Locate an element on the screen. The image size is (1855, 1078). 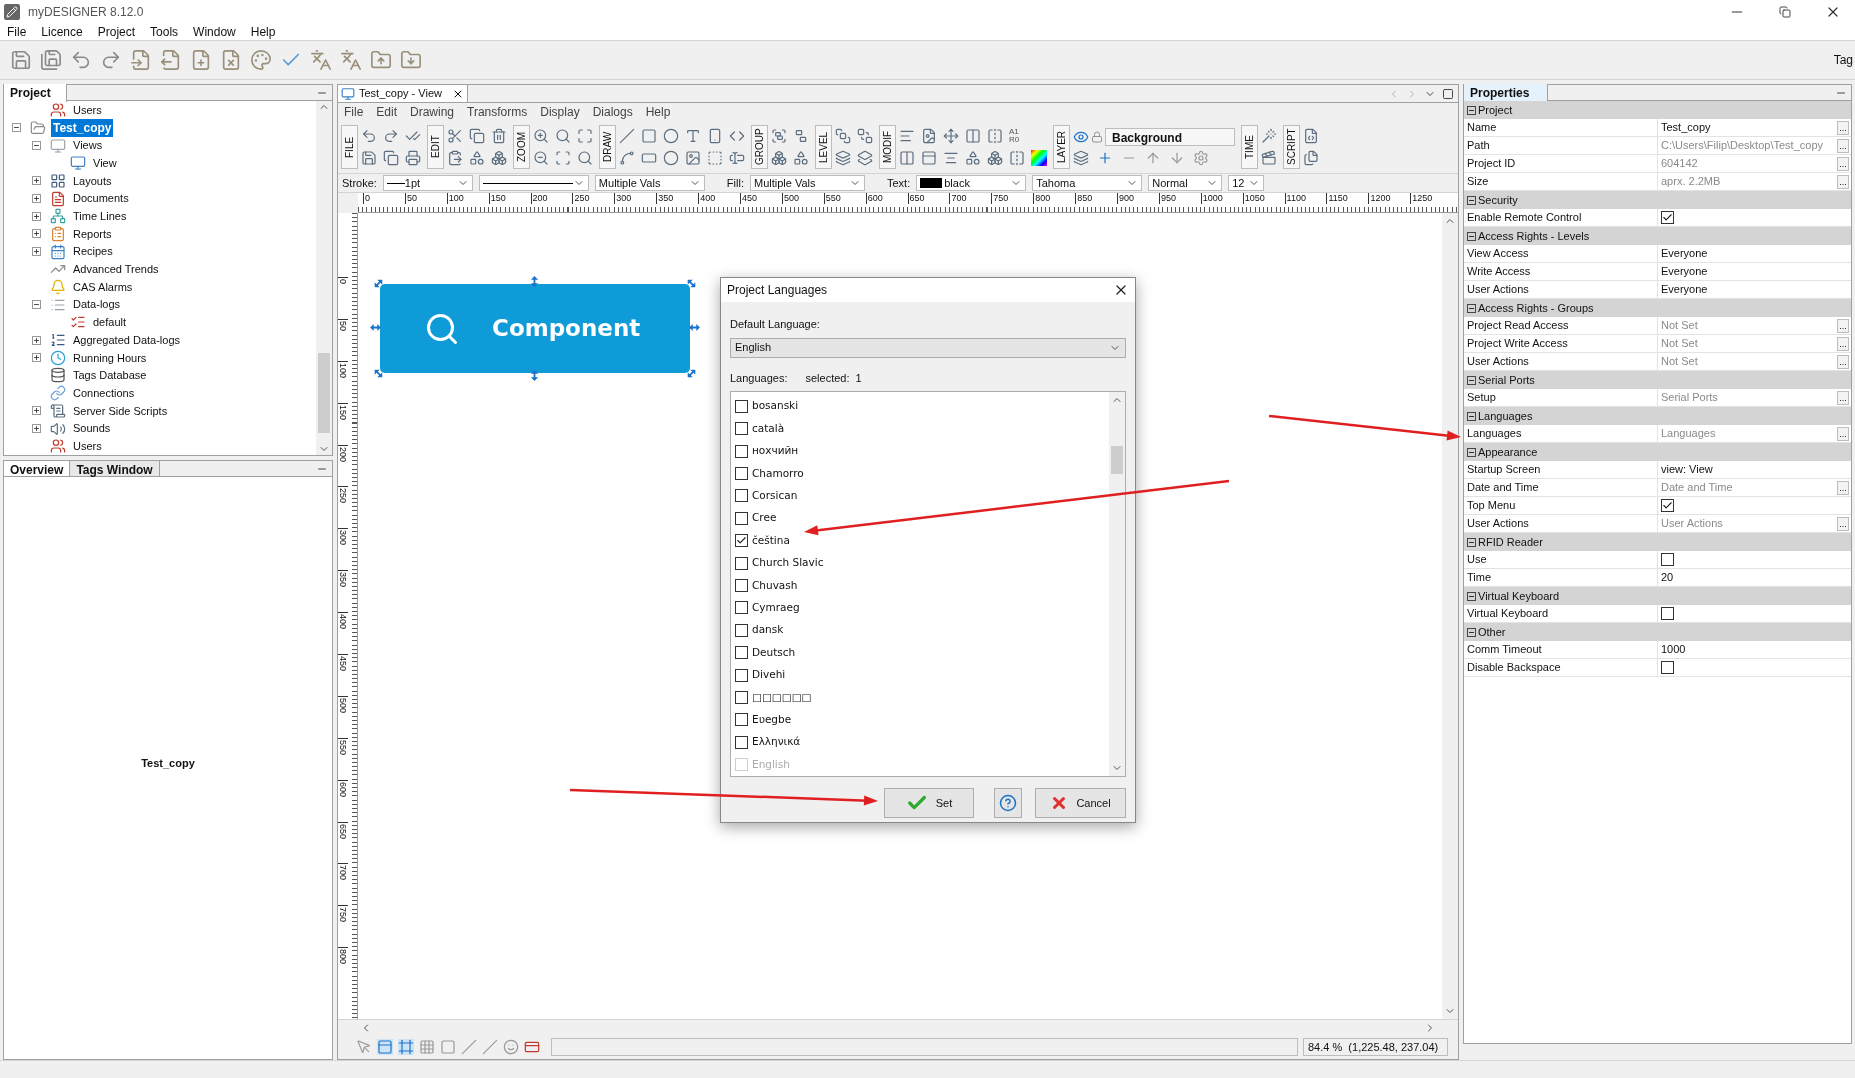
line-style-dropdown is located at coordinates (533, 183).